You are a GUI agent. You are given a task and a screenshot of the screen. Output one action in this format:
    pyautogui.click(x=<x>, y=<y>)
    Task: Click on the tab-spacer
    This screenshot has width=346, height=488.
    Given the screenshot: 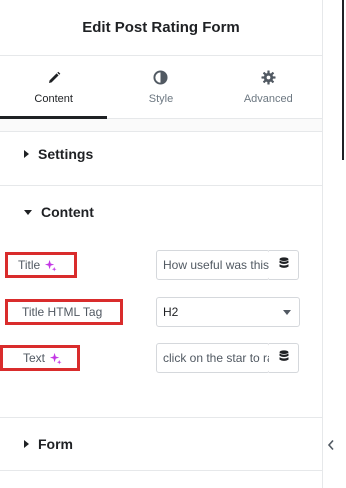 What is the action you would take?
    pyautogui.click(x=161, y=125)
    